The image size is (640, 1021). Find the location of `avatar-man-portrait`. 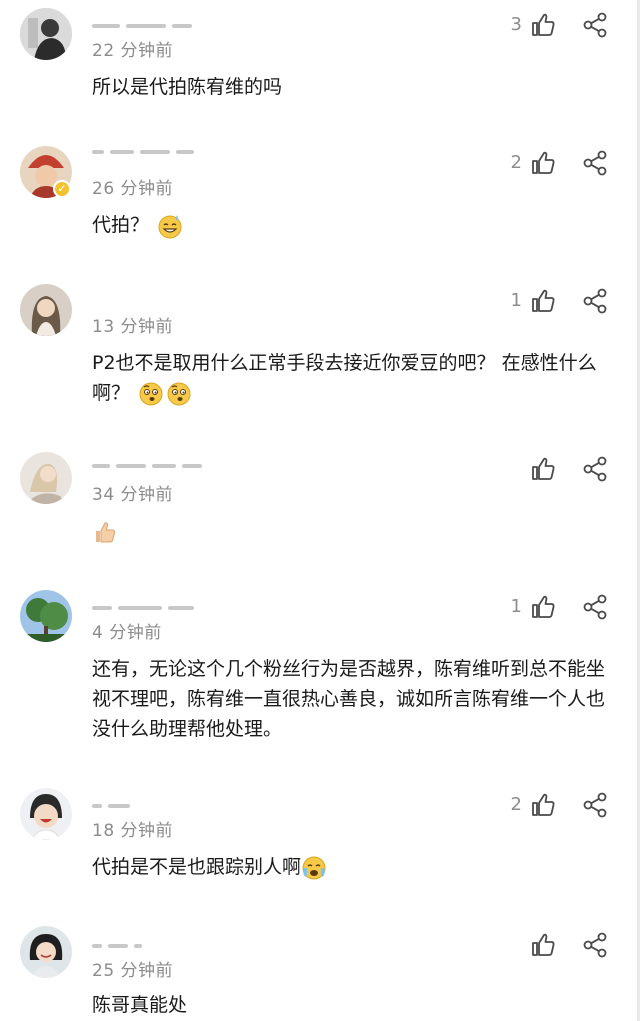

avatar-man-portrait is located at coordinates (46, 34).